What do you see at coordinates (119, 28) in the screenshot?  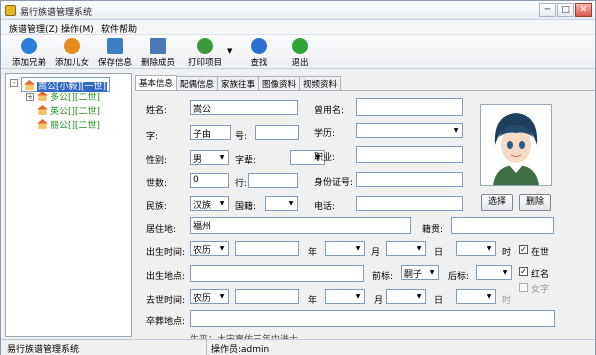 I see `menu-help: 软件帮助` at bounding box center [119, 28].